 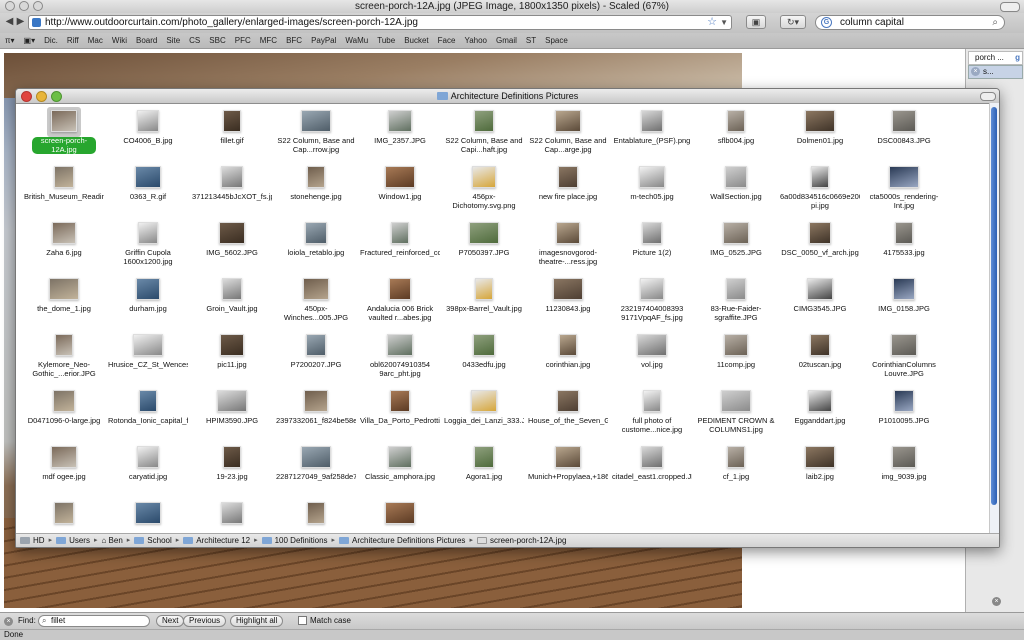 I want to click on bookmark-link: Site, so click(x=173, y=40).